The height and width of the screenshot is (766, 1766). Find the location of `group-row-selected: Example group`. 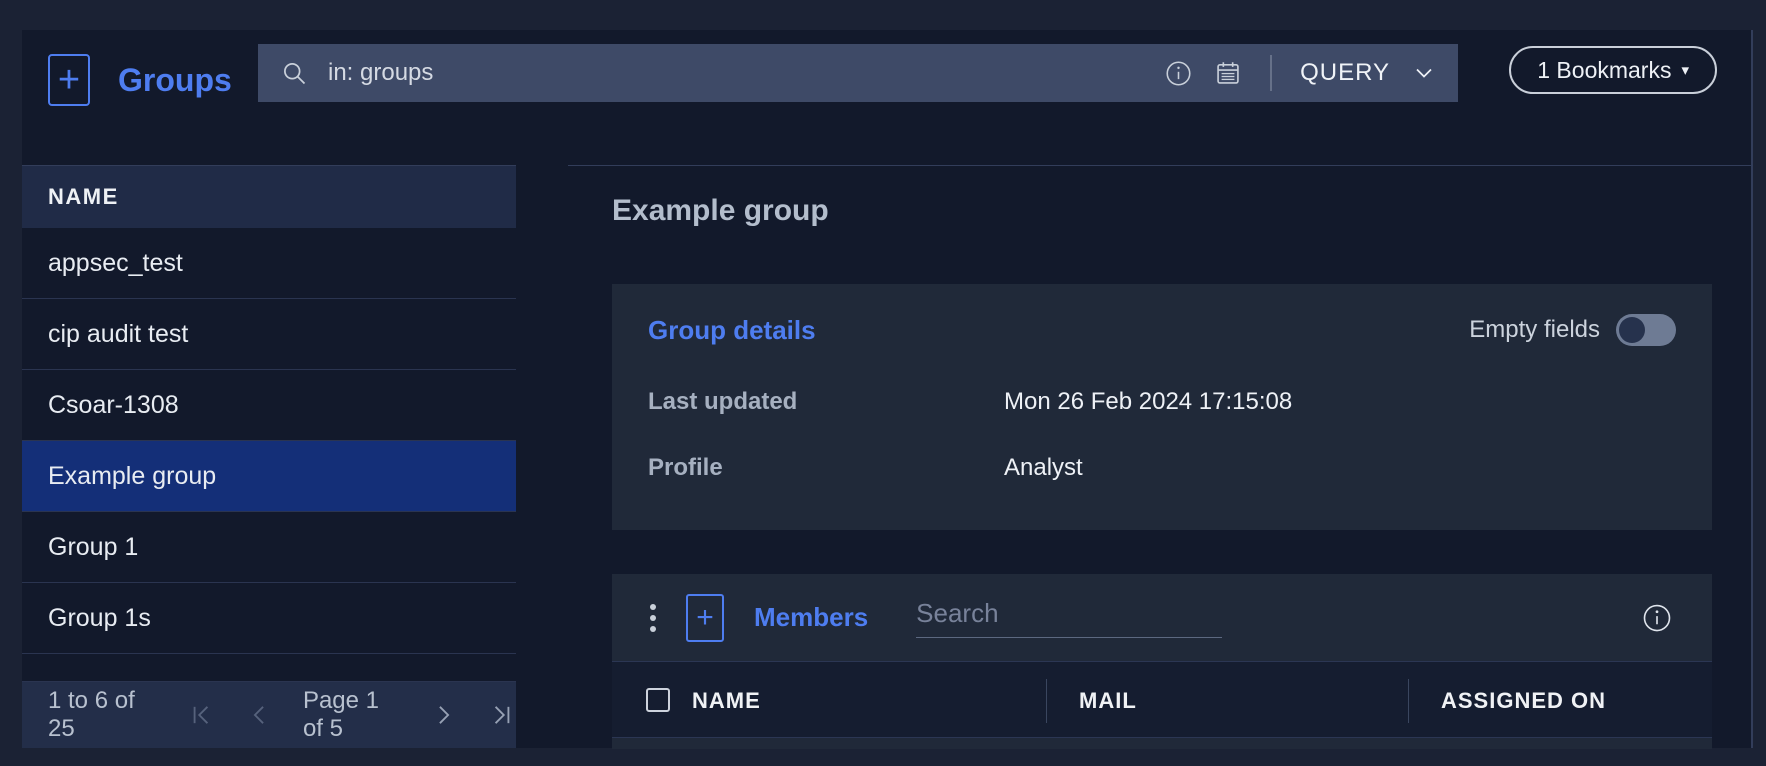

group-row-selected: Example group is located at coordinates (269, 476).